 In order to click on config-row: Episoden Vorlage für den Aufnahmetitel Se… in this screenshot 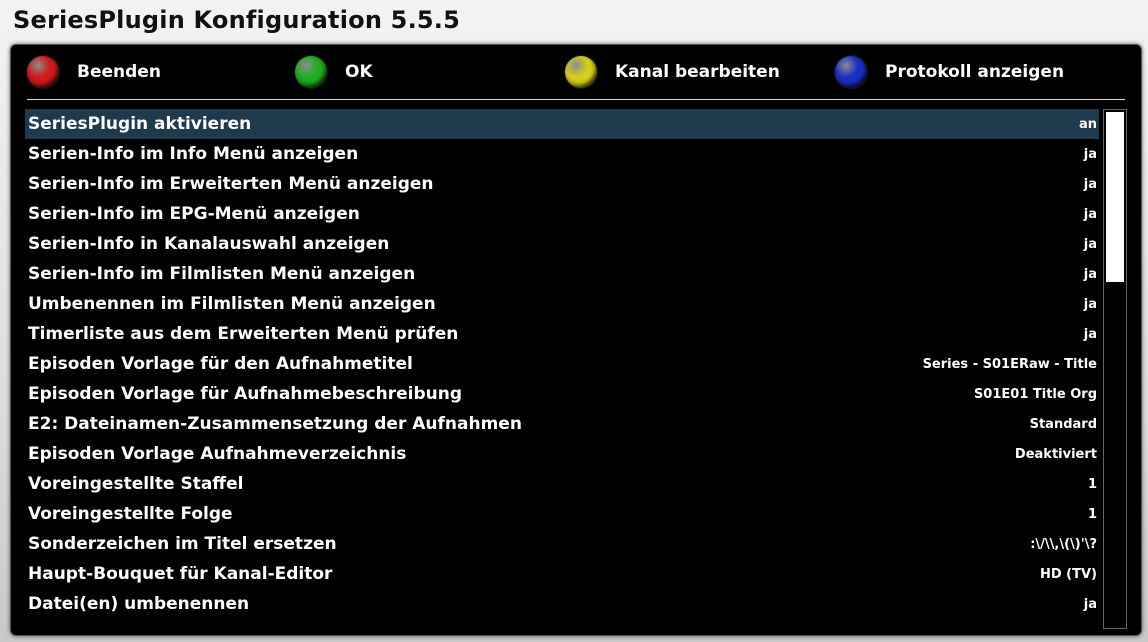, I will do `click(562, 364)`.